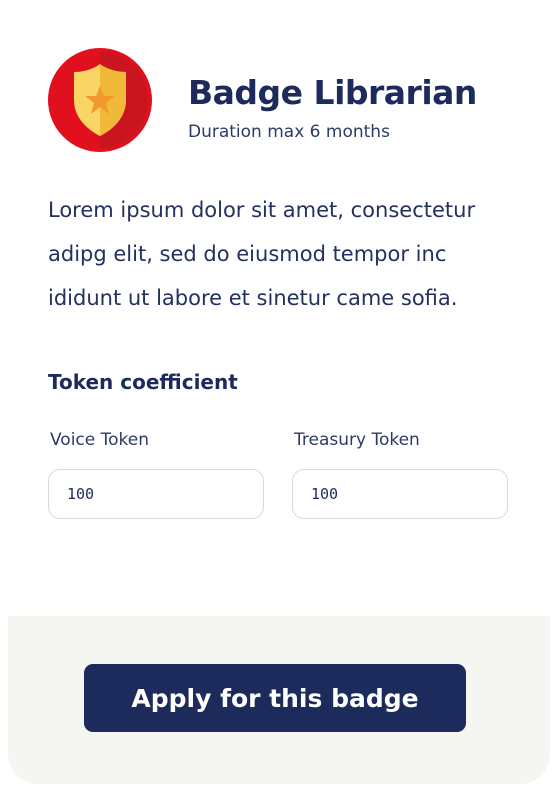 The width and height of the screenshot is (558, 796). What do you see at coordinates (143, 382) in the screenshot?
I see `token-coefficient-heading: Token coefficient` at bounding box center [143, 382].